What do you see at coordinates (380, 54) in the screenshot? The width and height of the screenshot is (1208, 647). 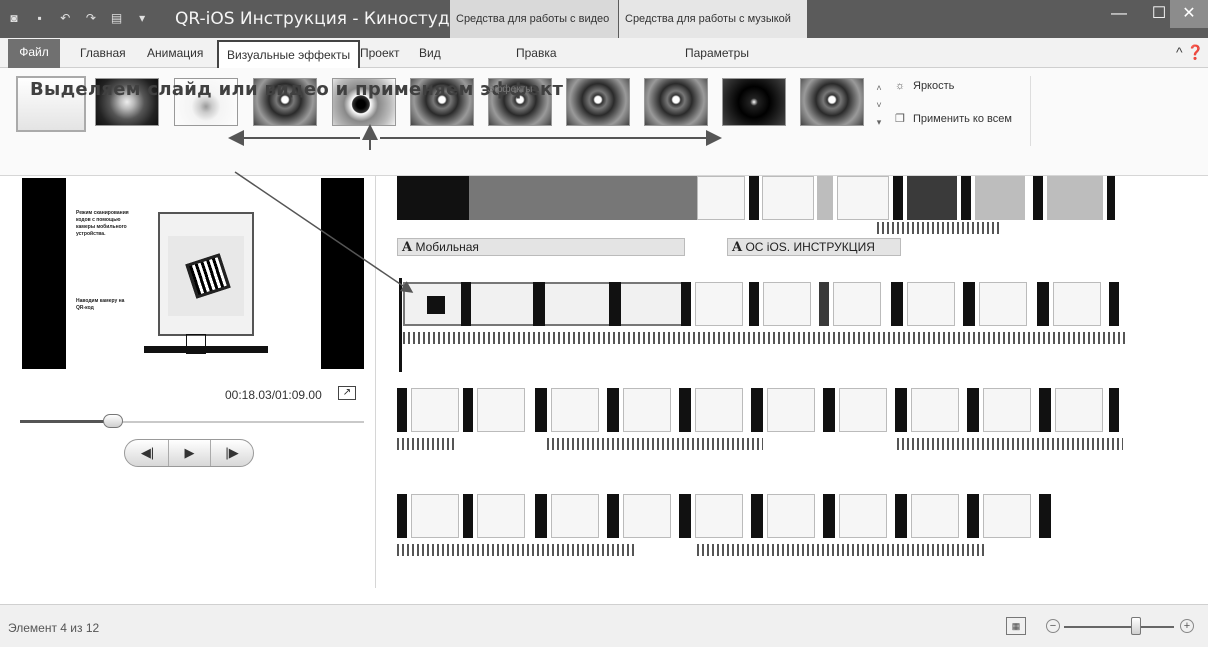 I see `tab-project: Проект` at bounding box center [380, 54].